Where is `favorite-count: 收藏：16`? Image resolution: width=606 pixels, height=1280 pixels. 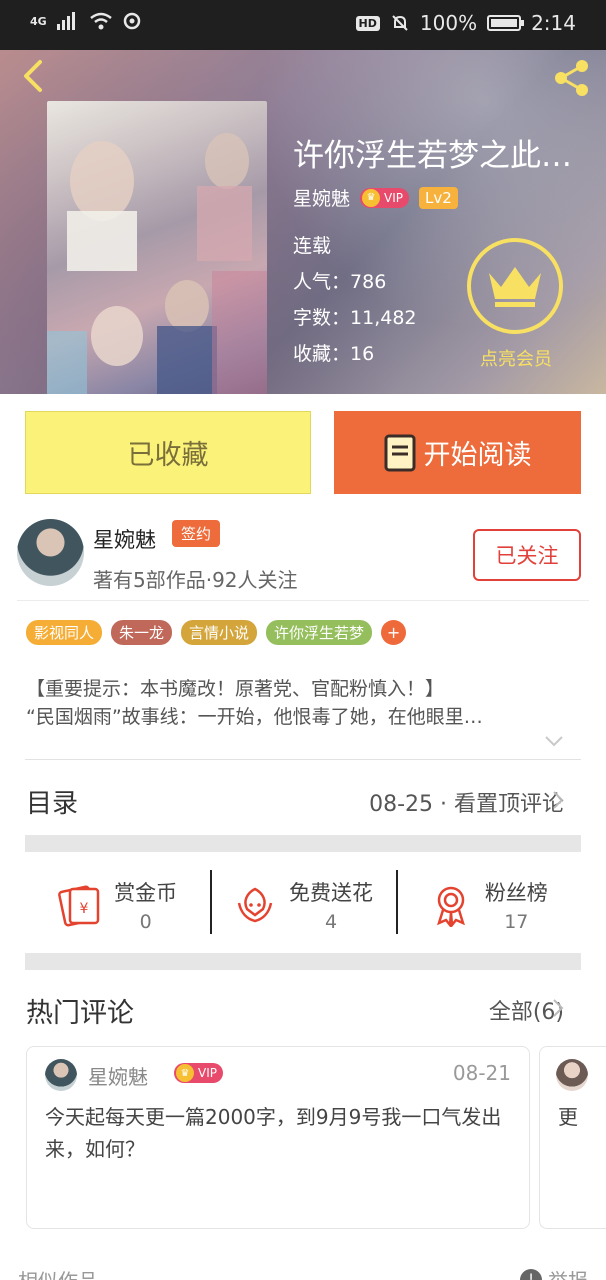
favorite-count: 收藏：16 is located at coordinates (334, 354).